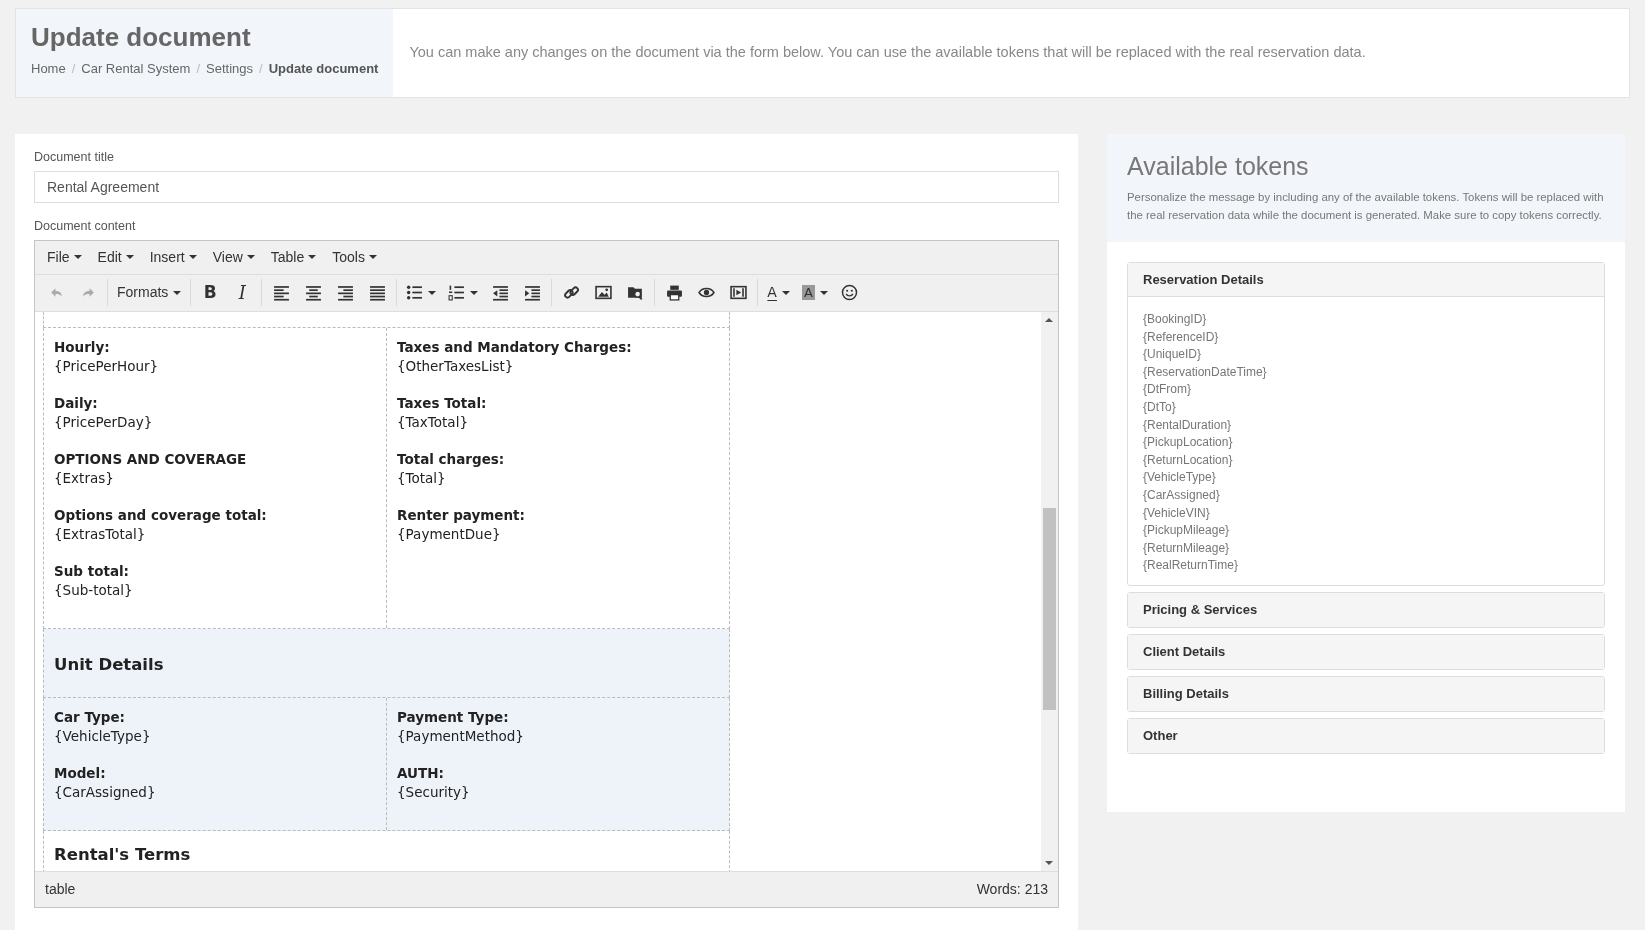  Describe the element at coordinates (1366, 735) in the screenshot. I see `accordion-header: Other` at that location.